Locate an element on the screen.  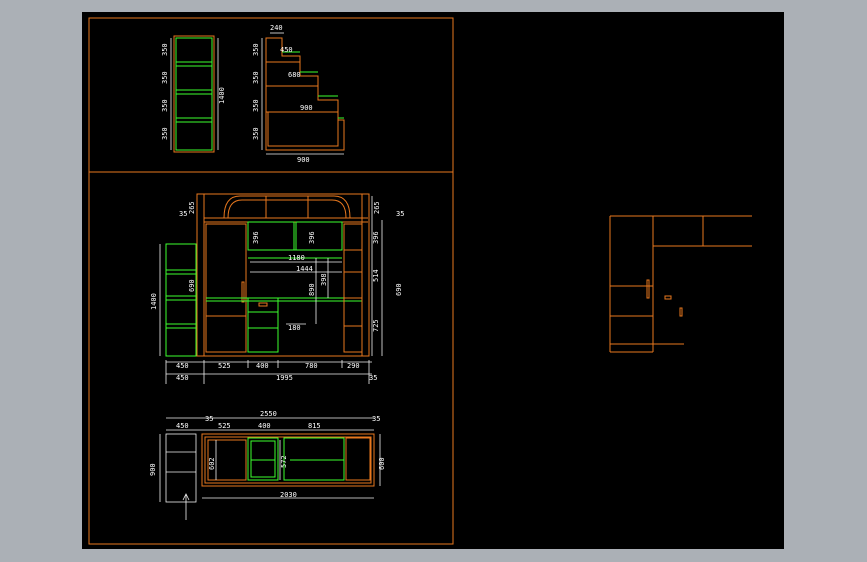
dim-label: 1180 is located at coordinates (296, 258).